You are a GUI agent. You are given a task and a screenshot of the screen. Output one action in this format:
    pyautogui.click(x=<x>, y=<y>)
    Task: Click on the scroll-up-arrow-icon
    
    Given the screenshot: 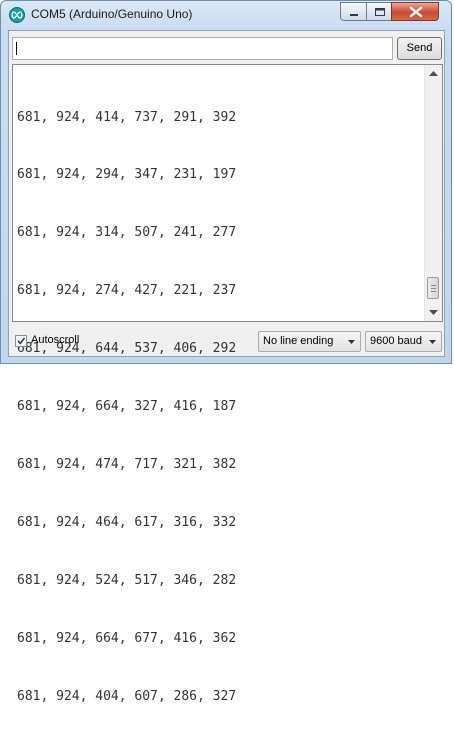 What is the action you would take?
    pyautogui.click(x=433, y=73)
    